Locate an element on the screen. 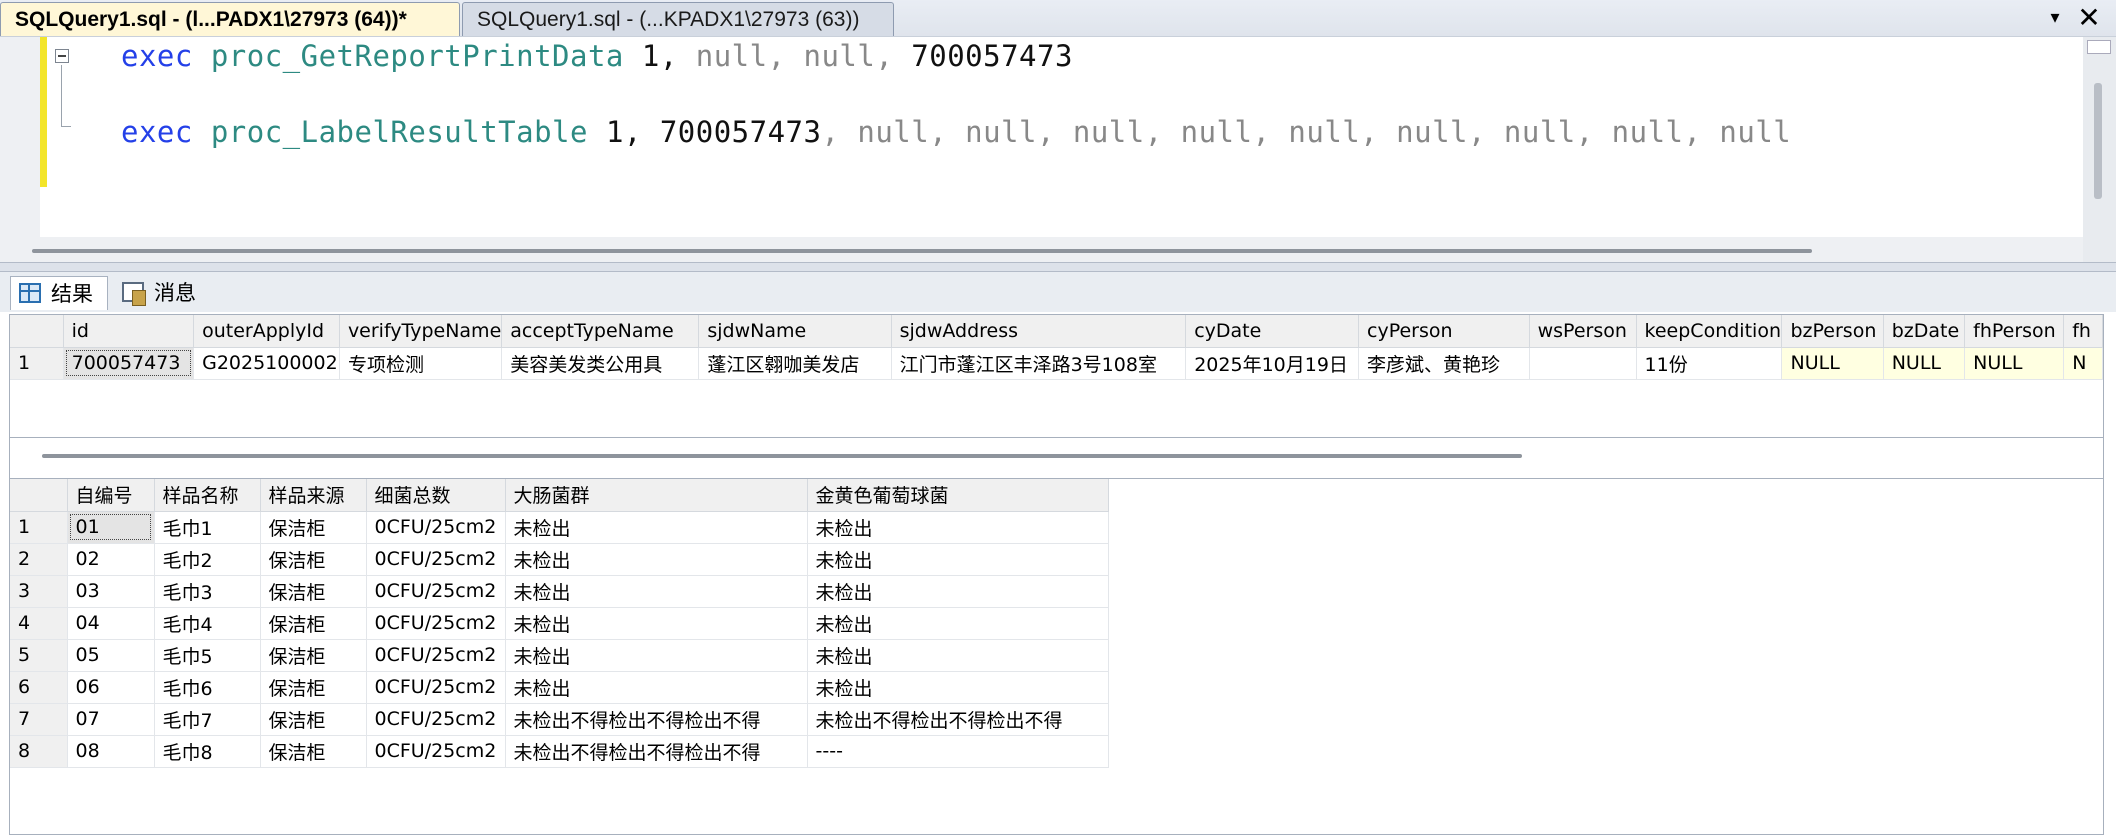 The image size is (2116, 835). column-header: sjdwName is located at coordinates (795, 331).